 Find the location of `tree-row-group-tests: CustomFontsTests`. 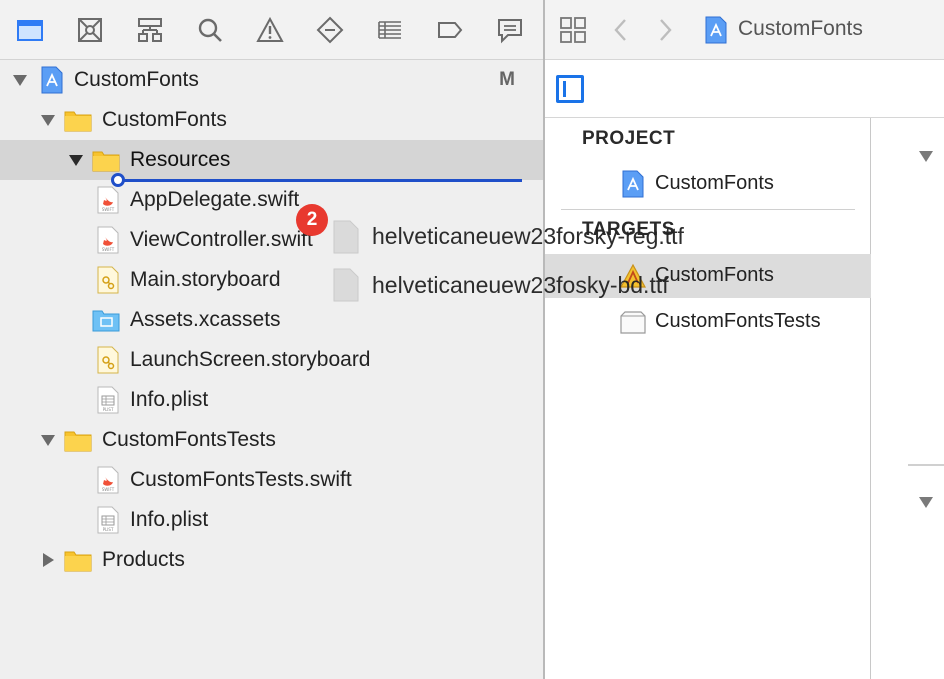

tree-row-group-tests: CustomFontsTests is located at coordinates (271, 440).